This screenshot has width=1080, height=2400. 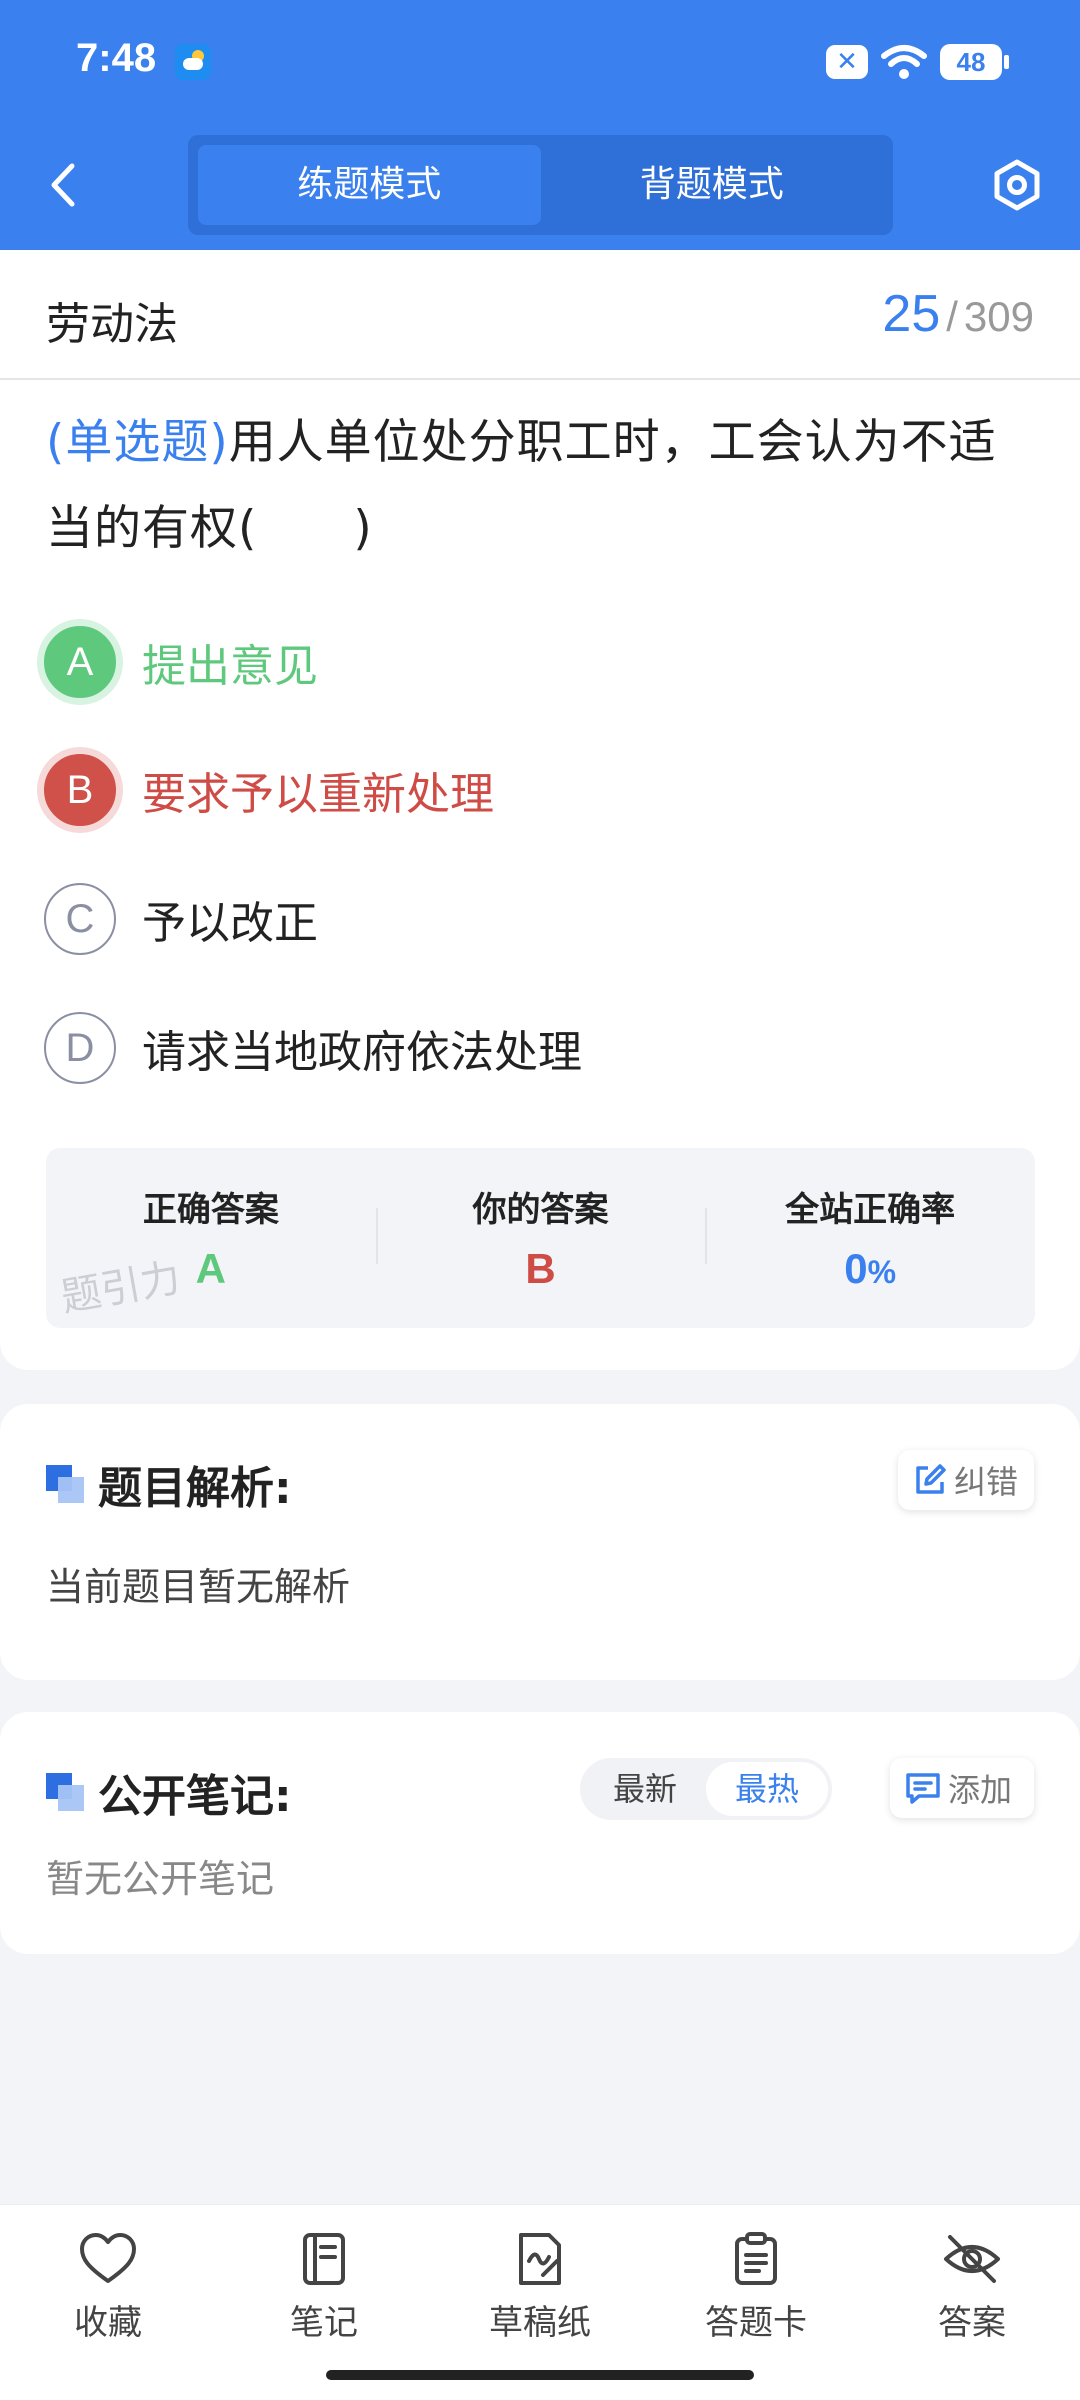 I want to click on top-bar: 7:48 ✕ 48 练题模式 背题模式, so click(x=540, y=125).